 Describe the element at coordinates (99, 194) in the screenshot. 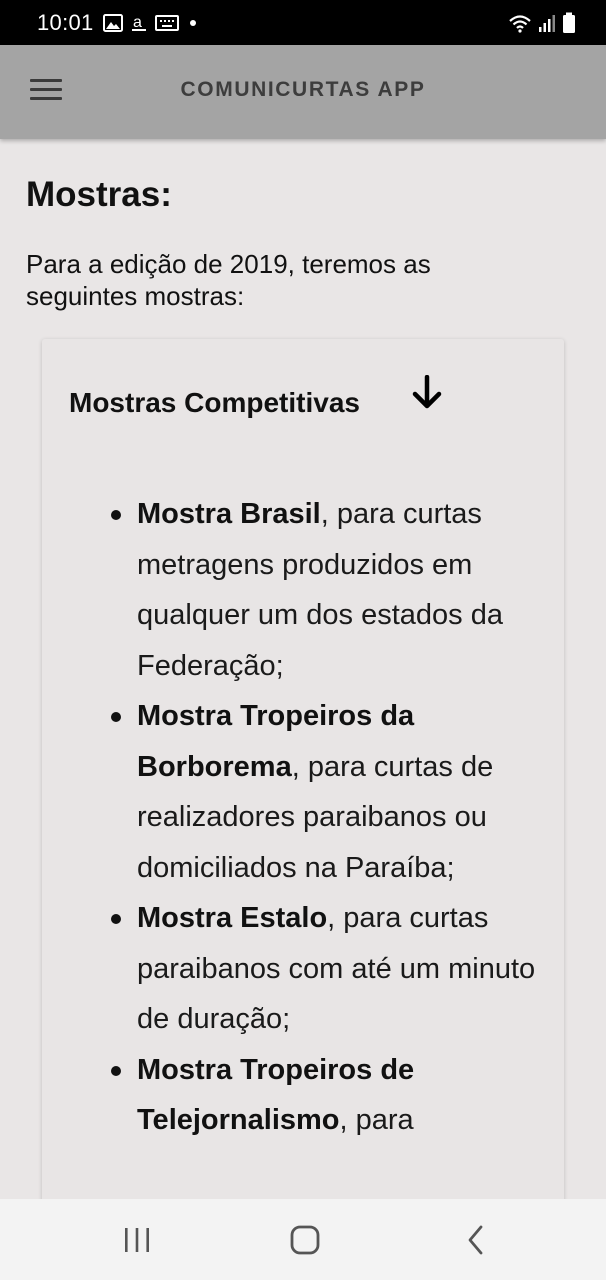

I see `page-title: Mostras:` at that location.